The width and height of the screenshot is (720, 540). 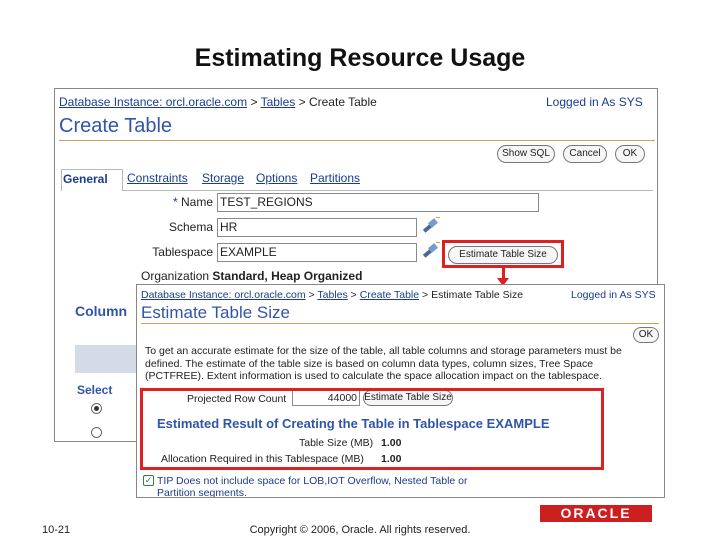 I want to click on tablespace-field: EXAMPLE, so click(x=317, y=252).